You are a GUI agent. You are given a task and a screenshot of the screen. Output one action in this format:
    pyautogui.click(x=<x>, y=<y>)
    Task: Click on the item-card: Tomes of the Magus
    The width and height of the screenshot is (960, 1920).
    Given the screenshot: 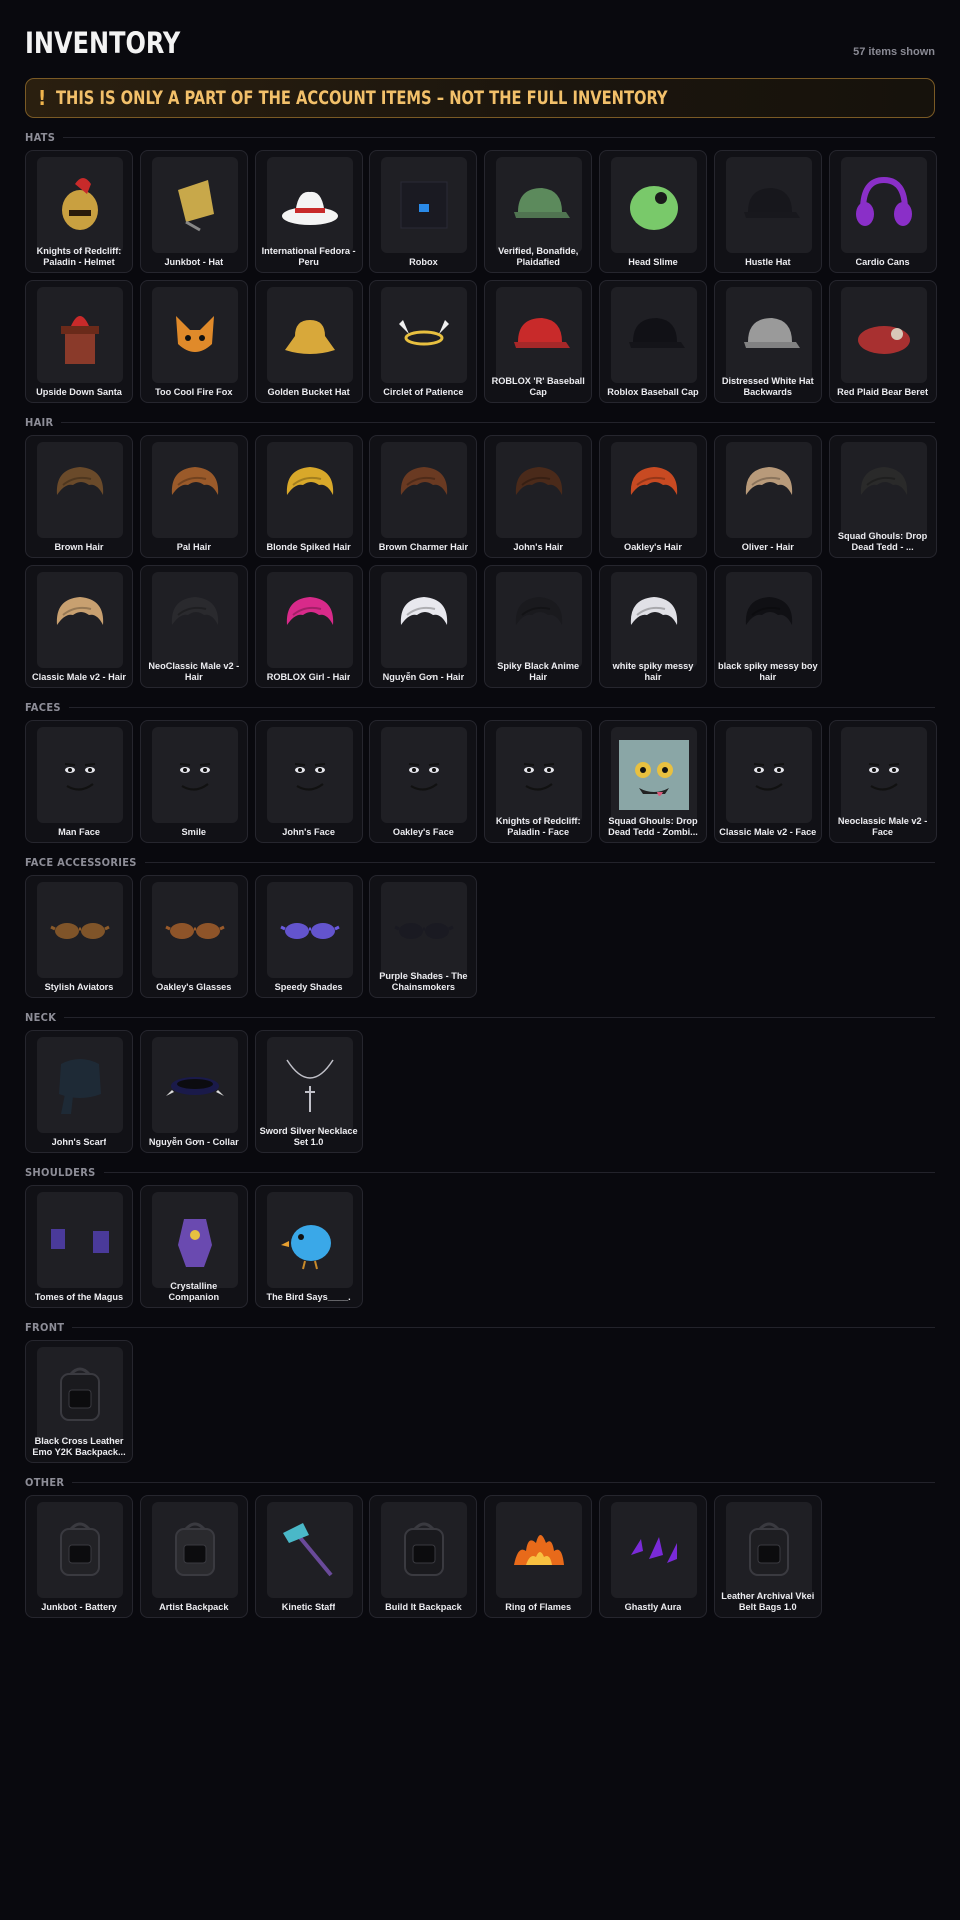 What is the action you would take?
    pyautogui.click(x=79, y=1246)
    